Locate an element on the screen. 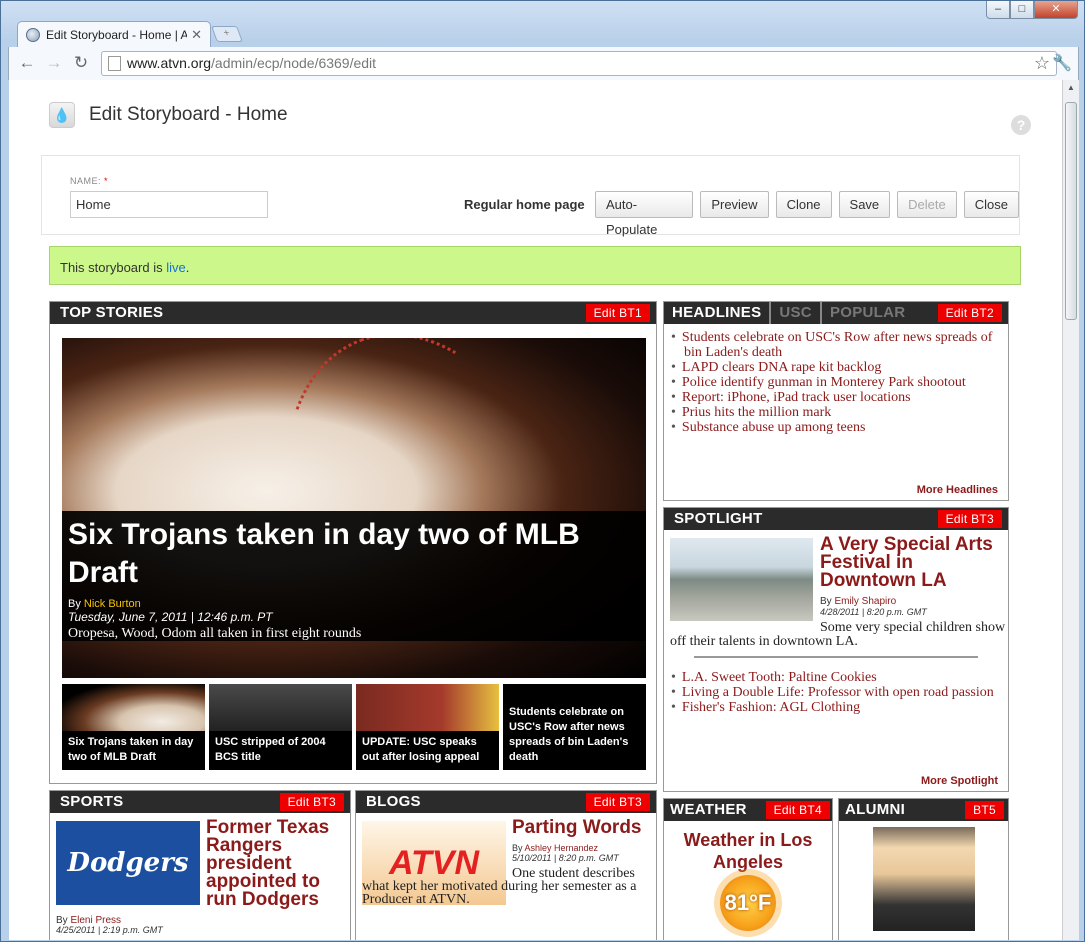  storyboard-type-label: Regular home page is located at coordinates (524, 204).